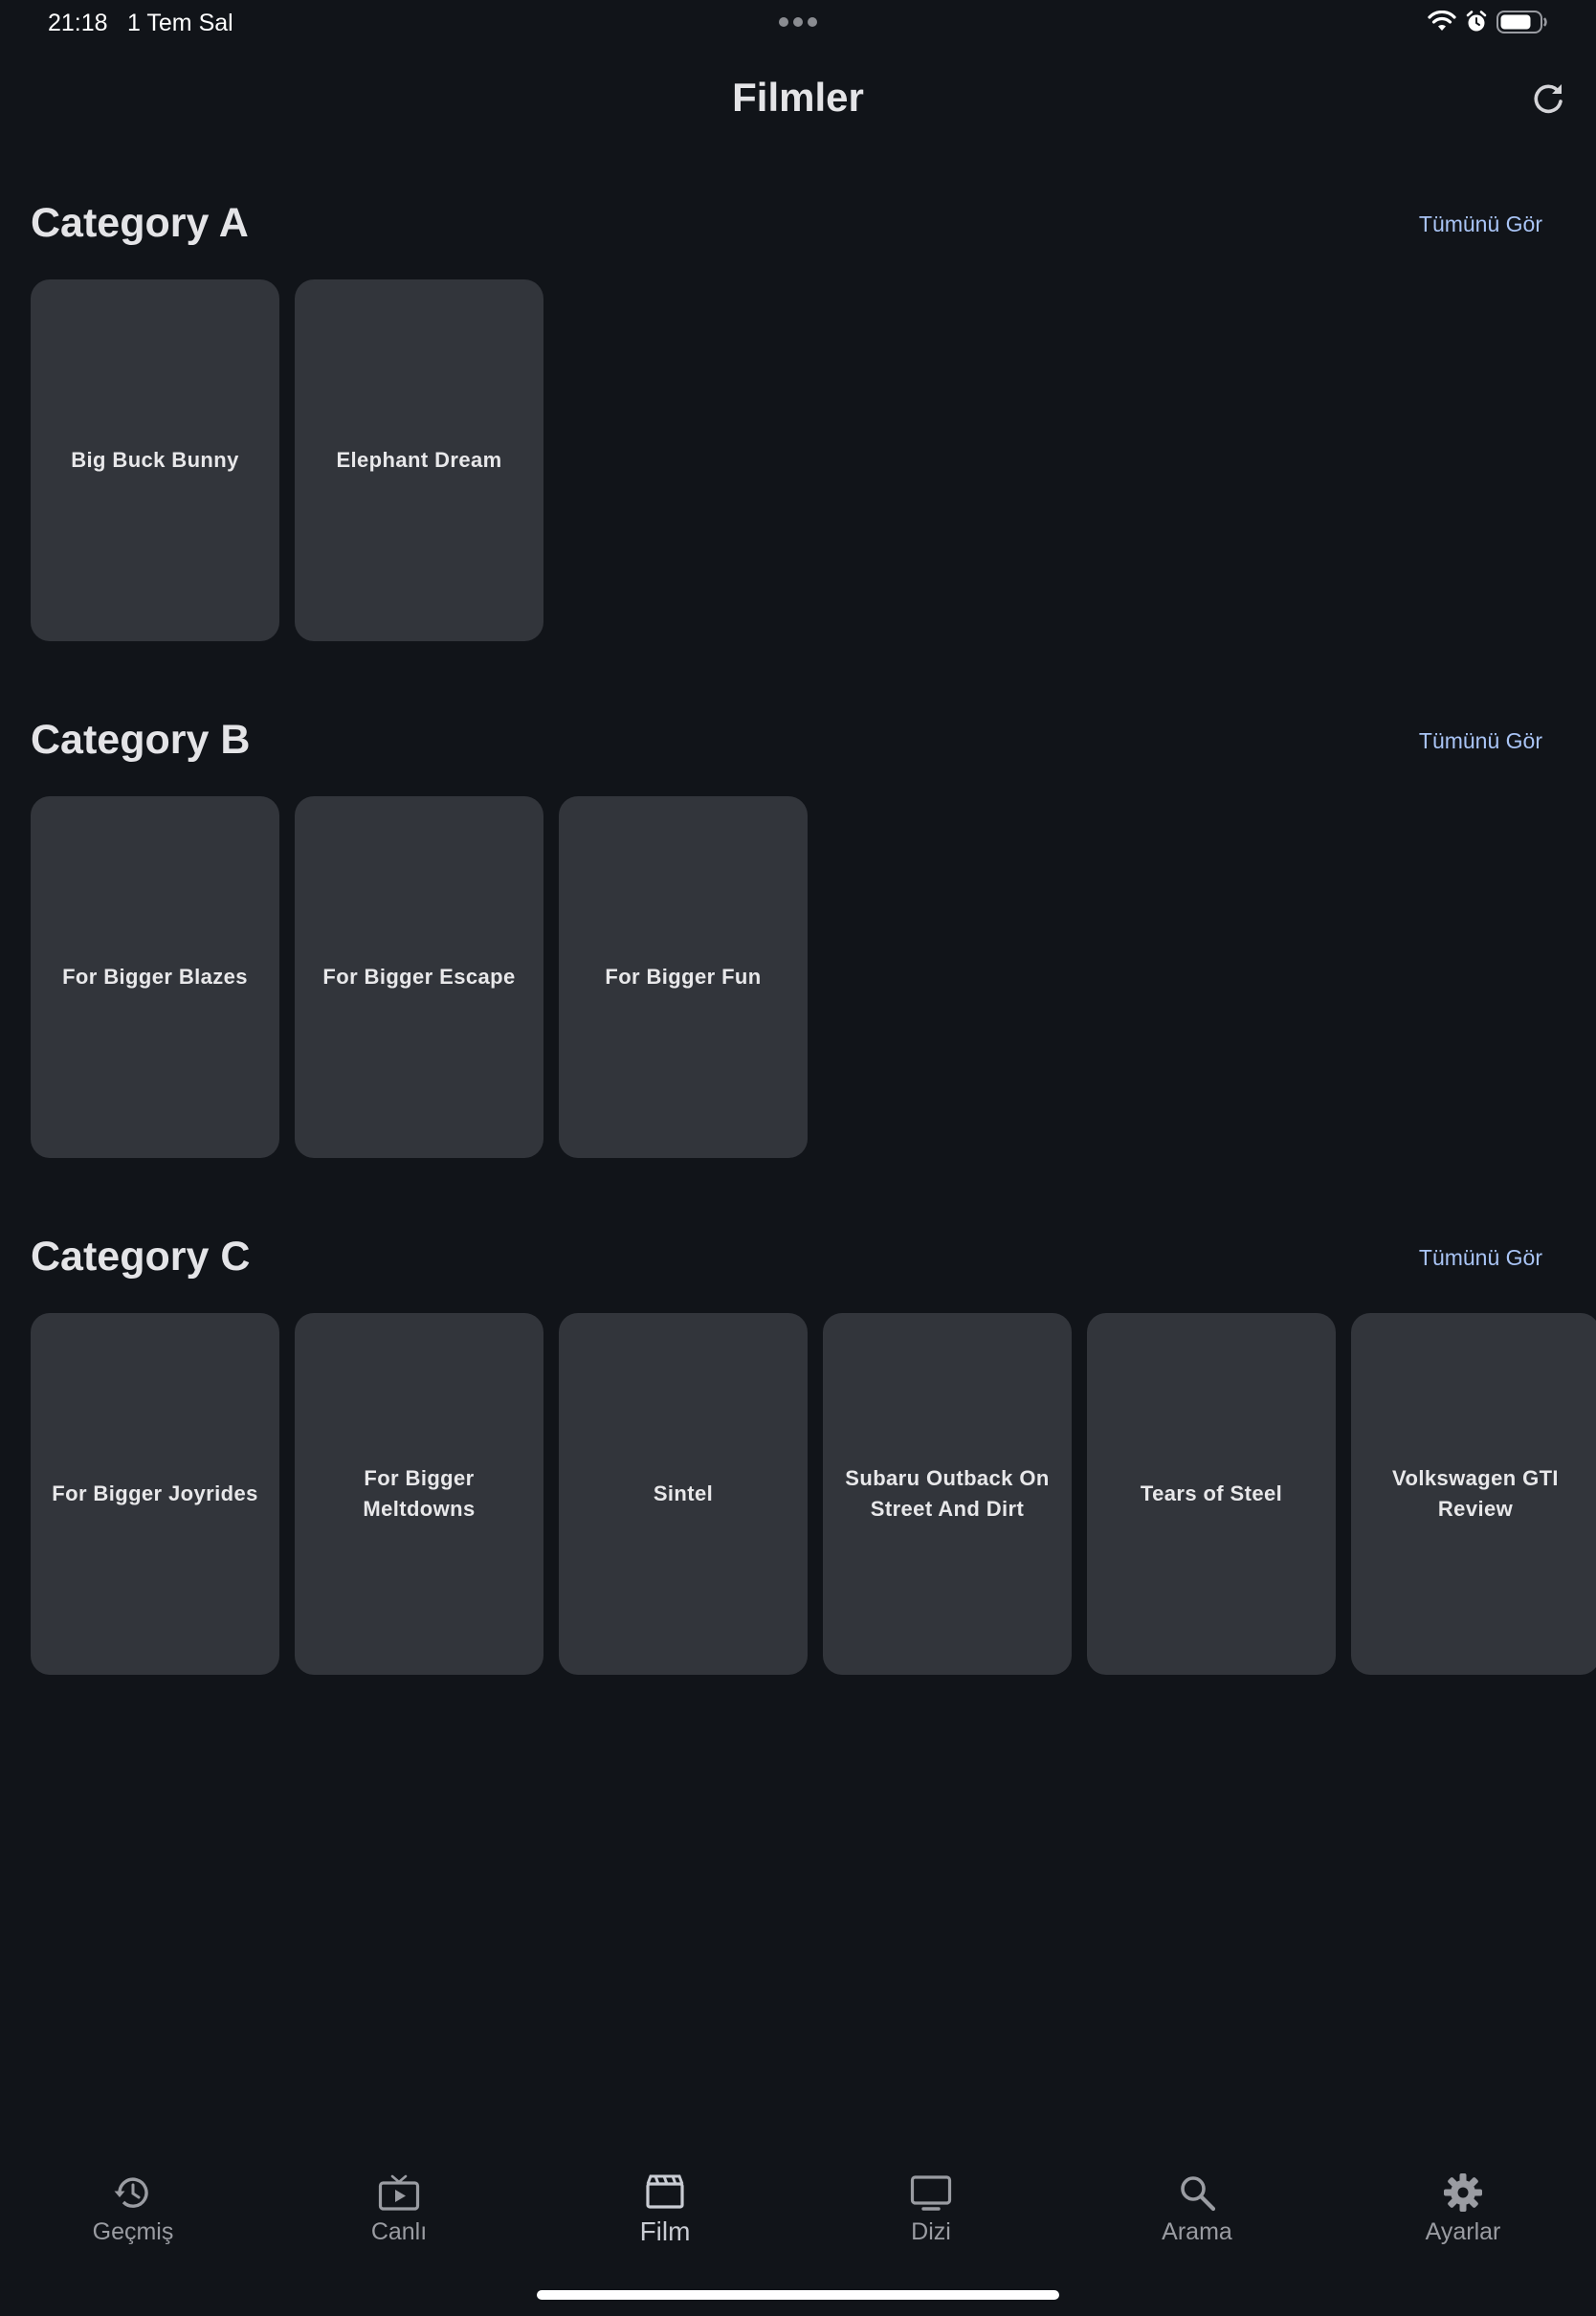 The image size is (1596, 2316). What do you see at coordinates (399, 2192) in the screenshot?
I see `live-tv-icon` at bounding box center [399, 2192].